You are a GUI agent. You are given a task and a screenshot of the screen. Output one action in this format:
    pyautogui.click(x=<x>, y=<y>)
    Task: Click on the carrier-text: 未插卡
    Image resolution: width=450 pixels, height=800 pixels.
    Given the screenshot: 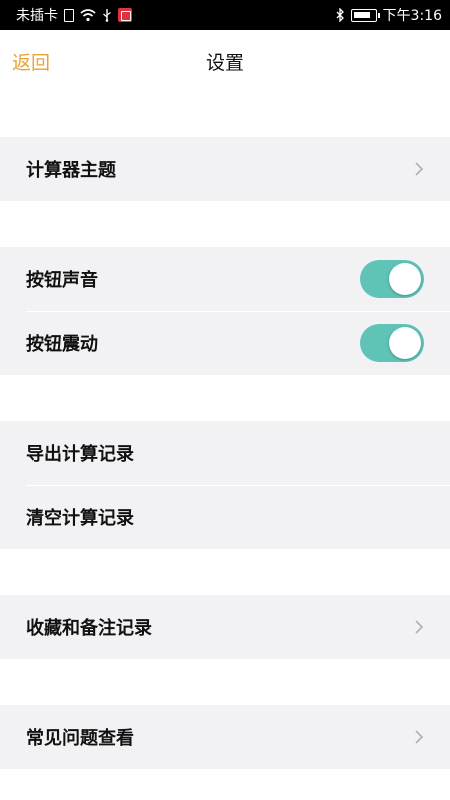 What is the action you would take?
    pyautogui.click(x=37, y=16)
    